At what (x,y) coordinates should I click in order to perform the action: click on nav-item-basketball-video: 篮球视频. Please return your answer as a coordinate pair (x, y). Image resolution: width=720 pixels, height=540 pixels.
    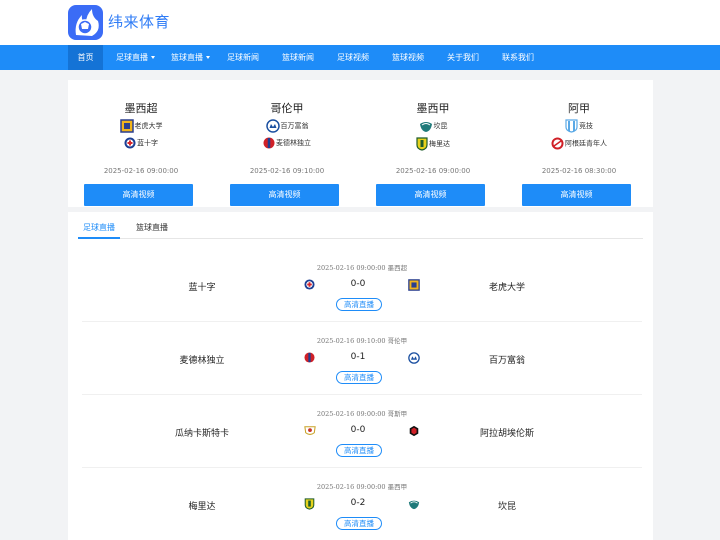
    Looking at the image, I should click on (408, 57).